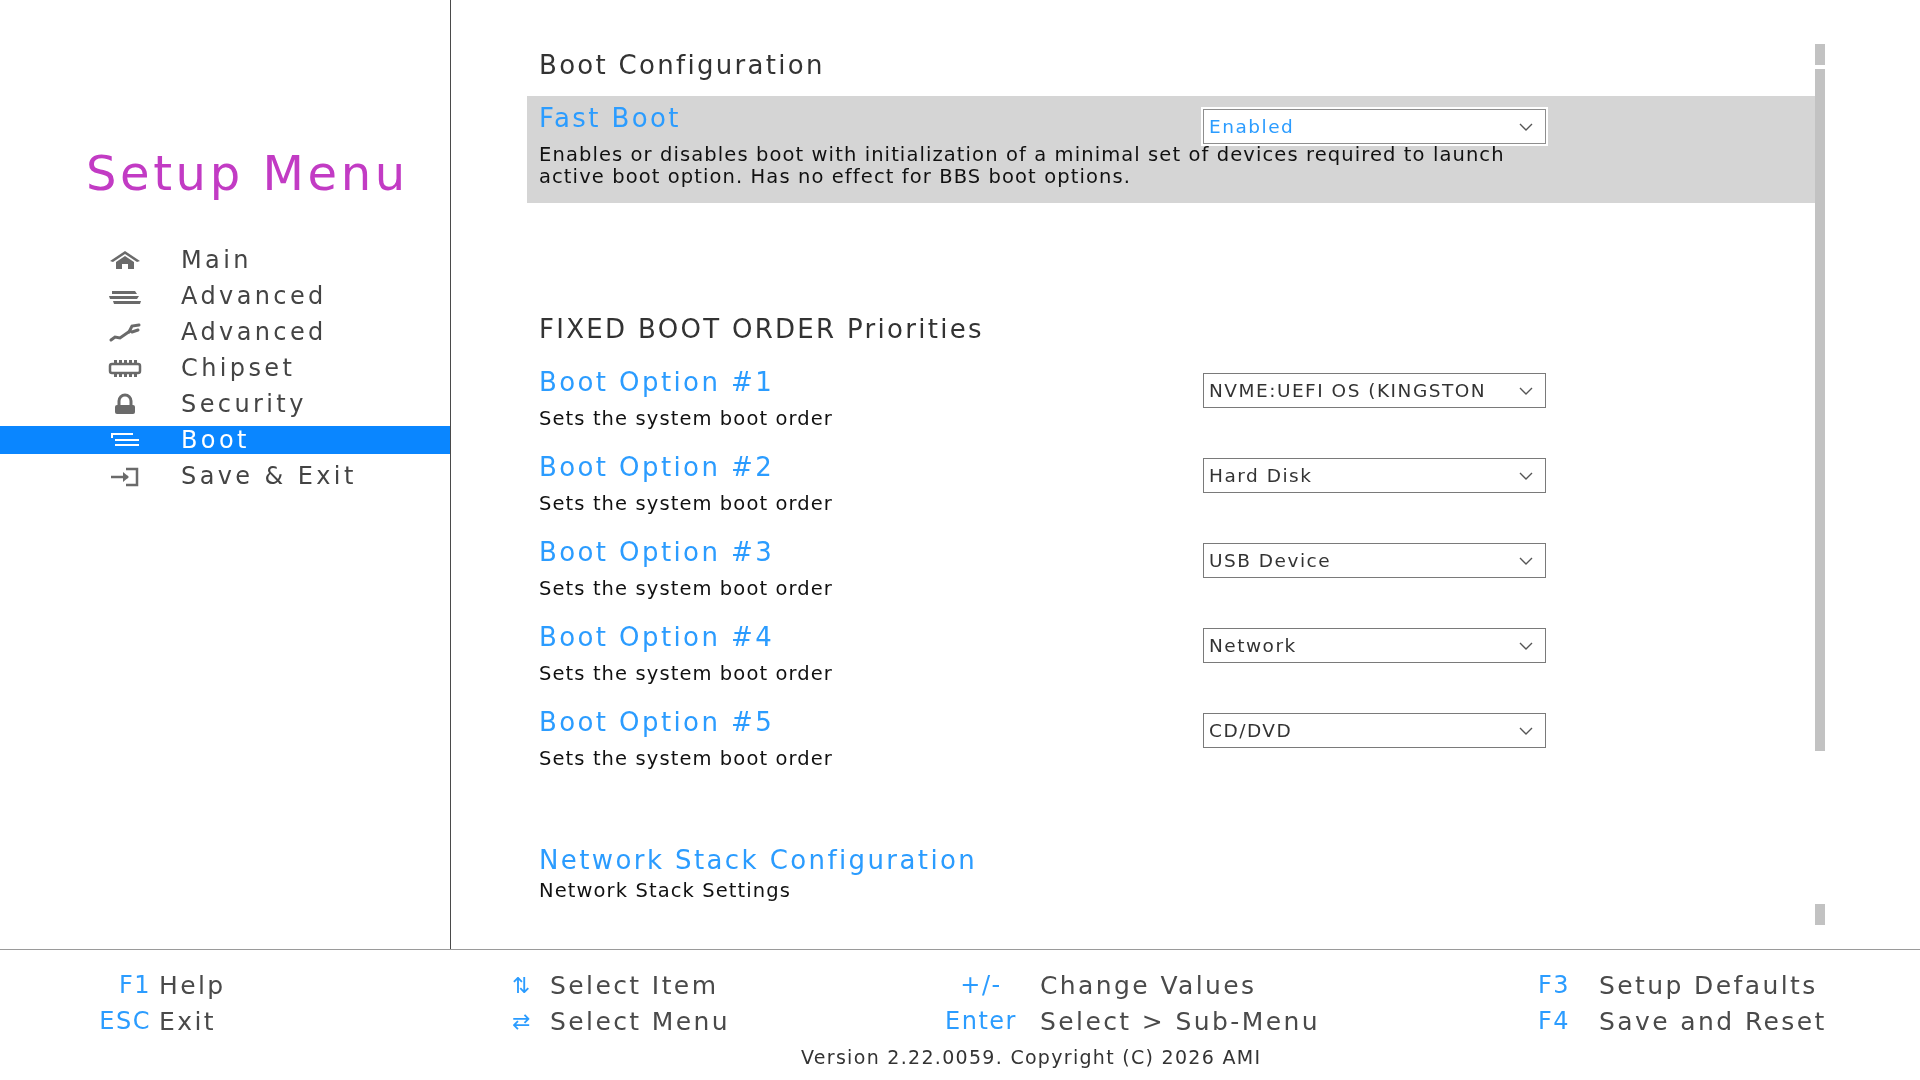 This screenshot has width=1920, height=1080. Describe the element at coordinates (634, 985) in the screenshot. I see `shortcut-label: Select Item` at that location.